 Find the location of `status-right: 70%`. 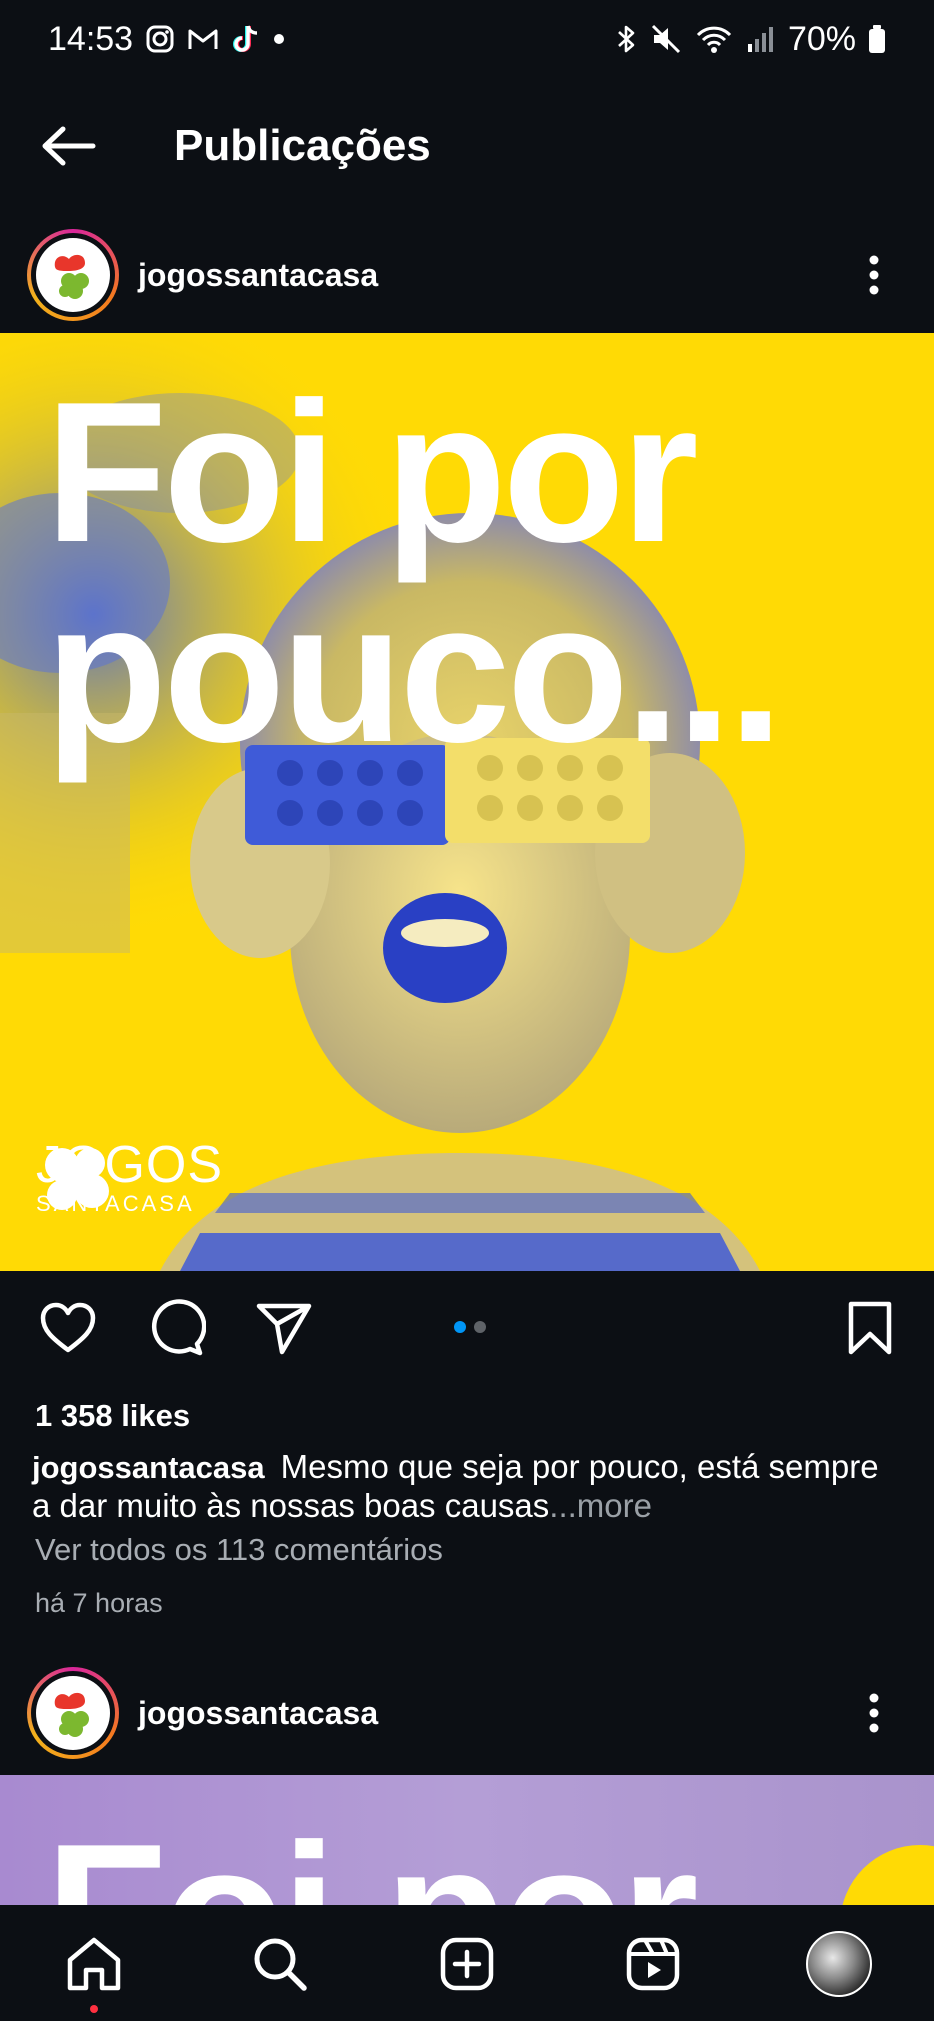

status-right: 70% is located at coordinates (750, 39).